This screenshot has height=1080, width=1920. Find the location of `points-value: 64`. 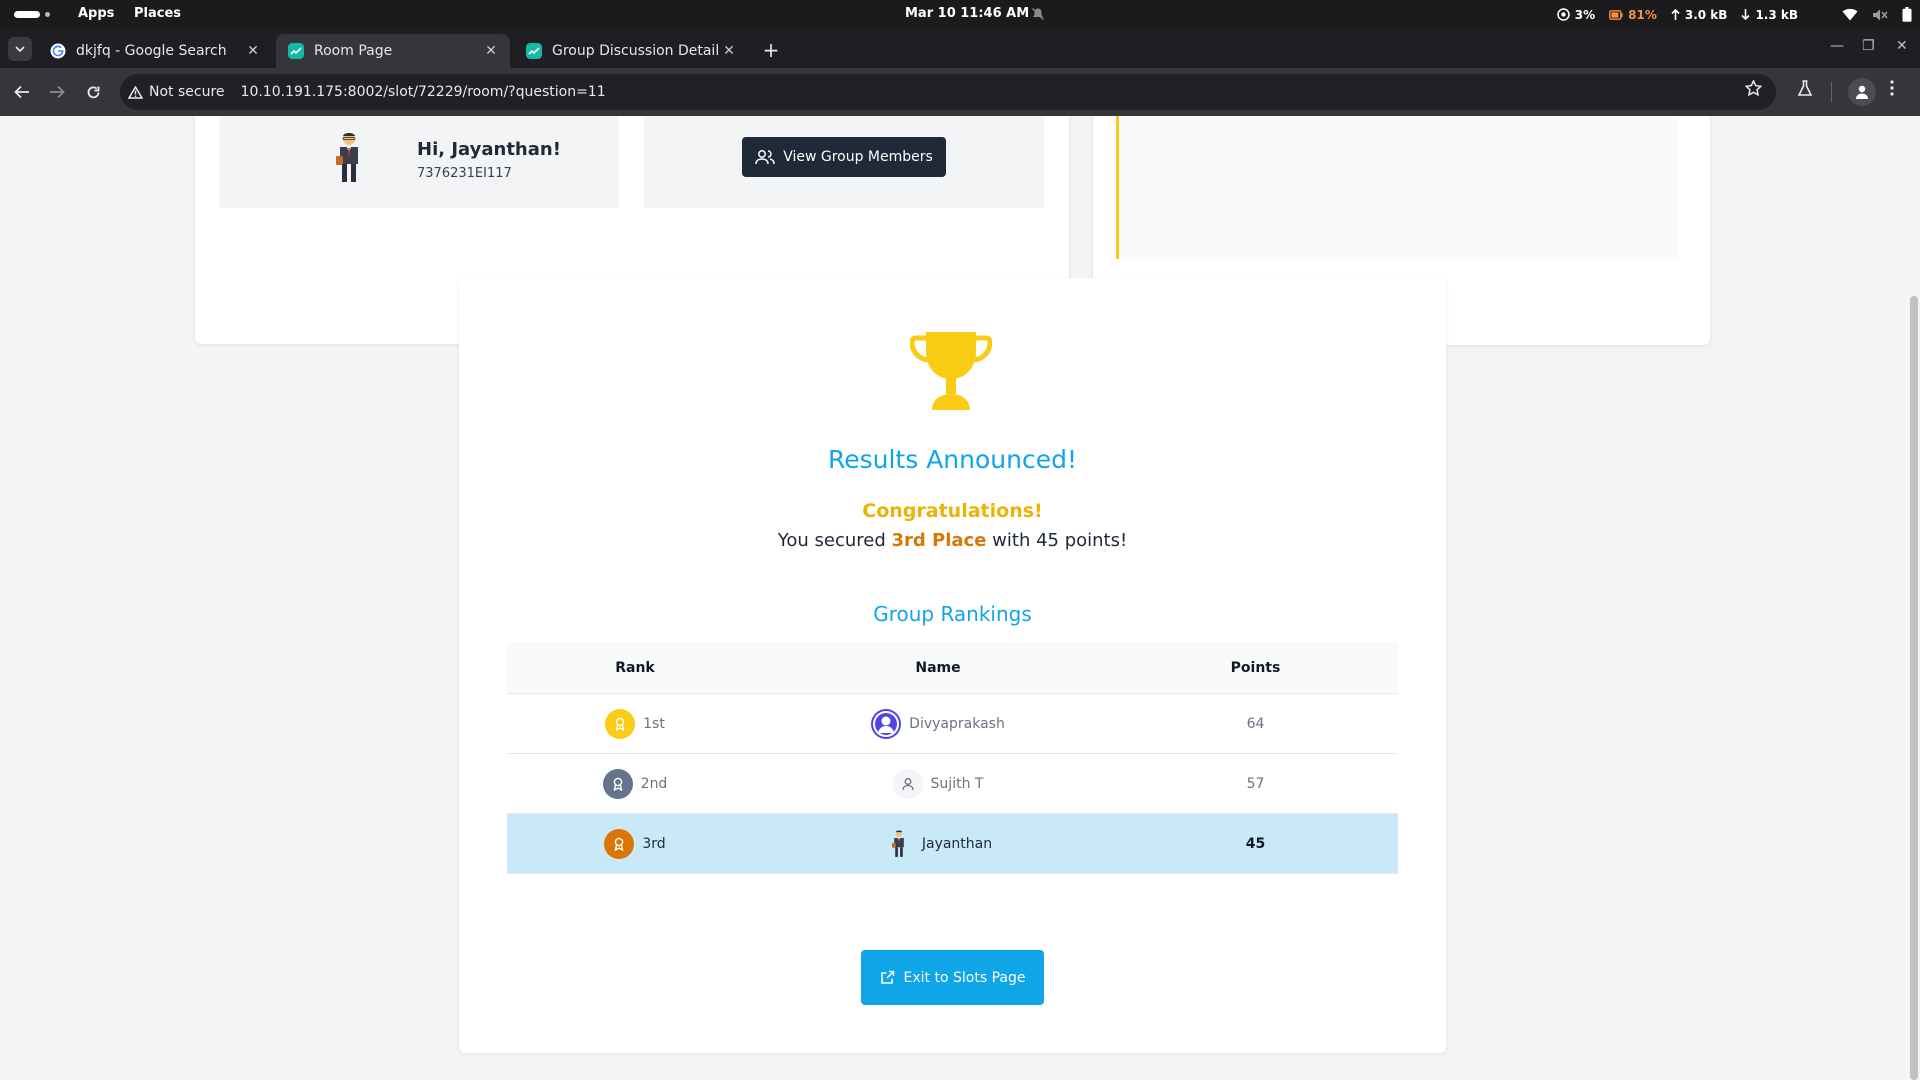

points-value: 64 is located at coordinates (1255, 723).